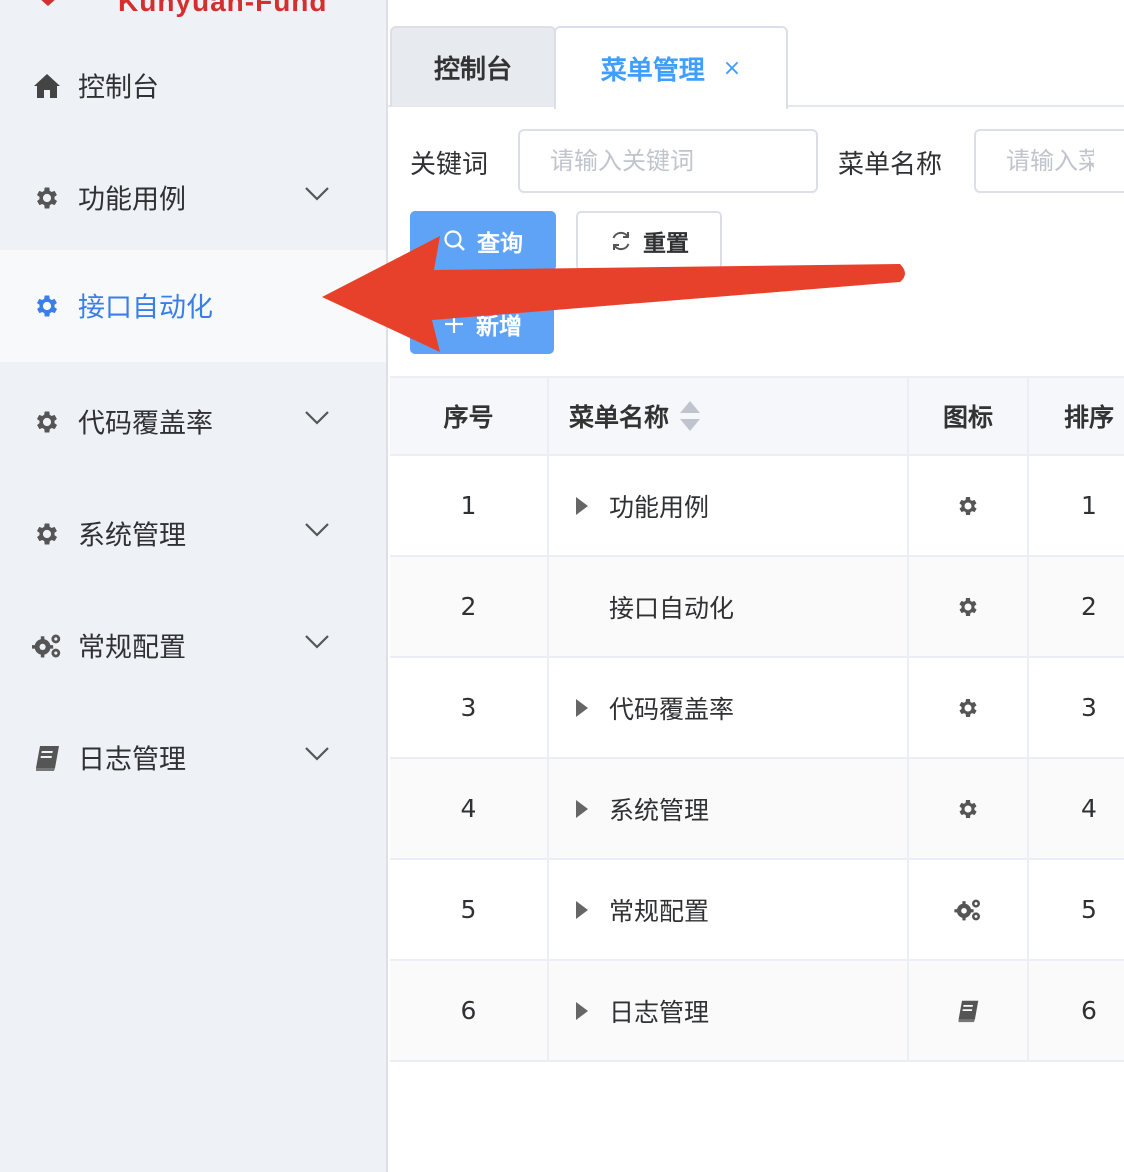 The image size is (1124, 1172). Describe the element at coordinates (969, 416) in the screenshot. I see `column-header-icon: 图标` at that location.